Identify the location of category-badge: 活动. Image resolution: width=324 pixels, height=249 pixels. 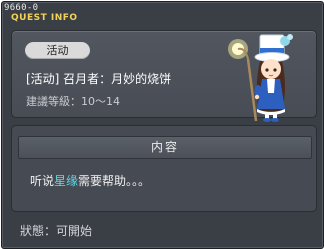
(57, 50).